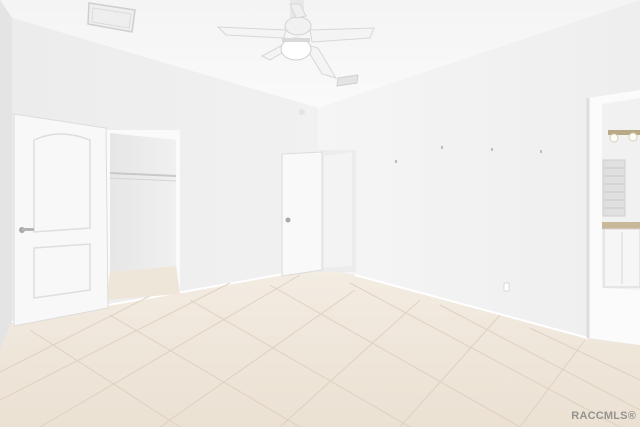 This screenshot has width=640, height=427. I want to click on middle-door, so click(302, 214).